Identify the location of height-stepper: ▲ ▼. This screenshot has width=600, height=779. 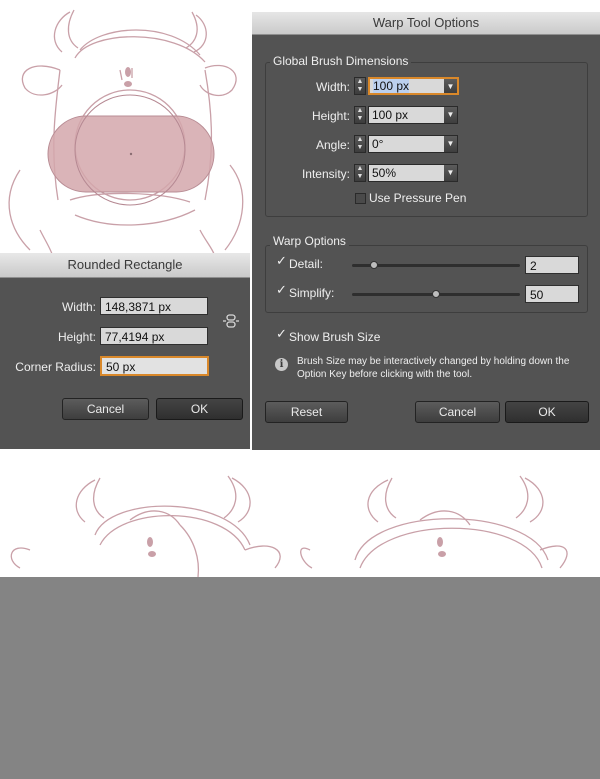
(360, 115).